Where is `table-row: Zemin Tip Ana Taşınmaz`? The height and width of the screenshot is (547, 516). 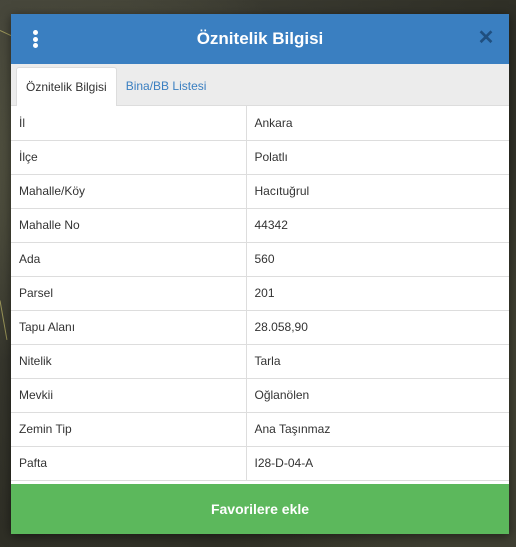 table-row: Zemin Tip Ana Taşınmaz is located at coordinates (260, 429).